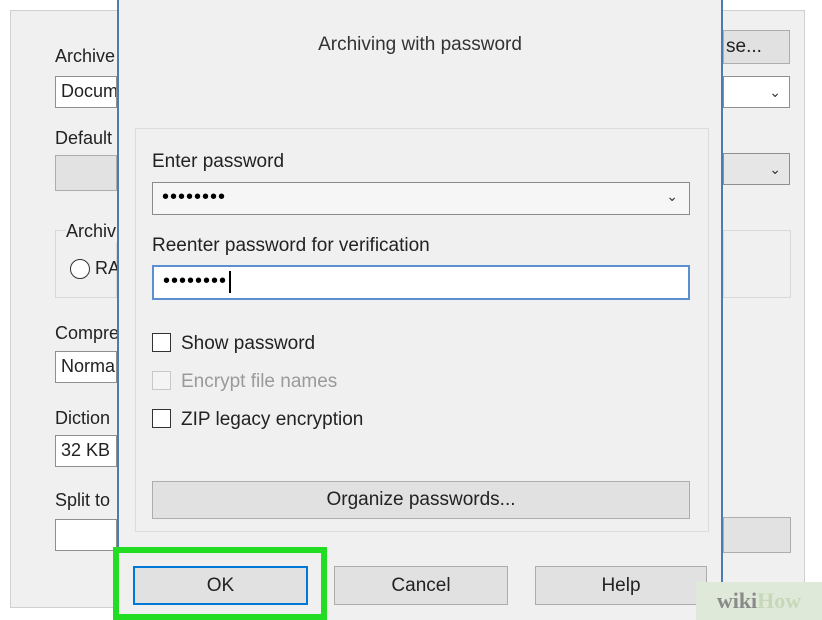  I want to click on watermark-how: How, so click(779, 600).